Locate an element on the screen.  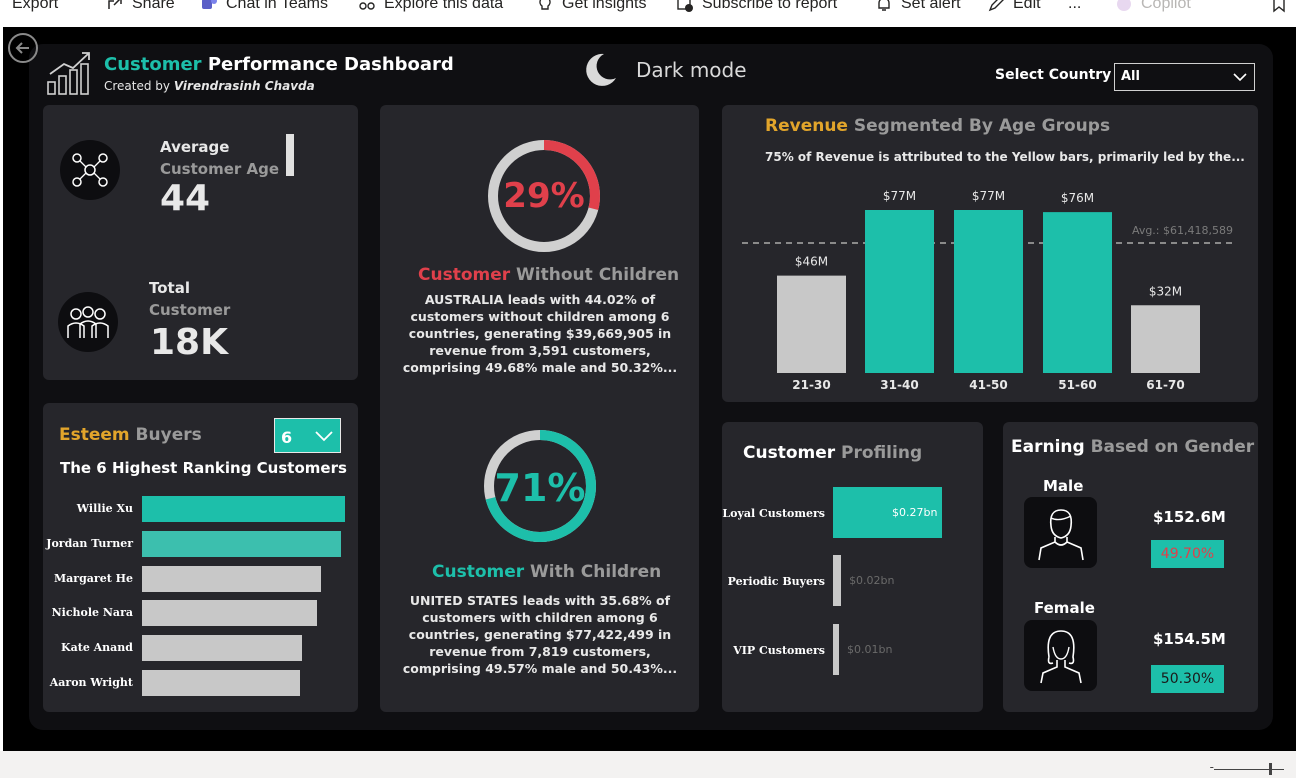
back-button is located at coordinates (23, 48).